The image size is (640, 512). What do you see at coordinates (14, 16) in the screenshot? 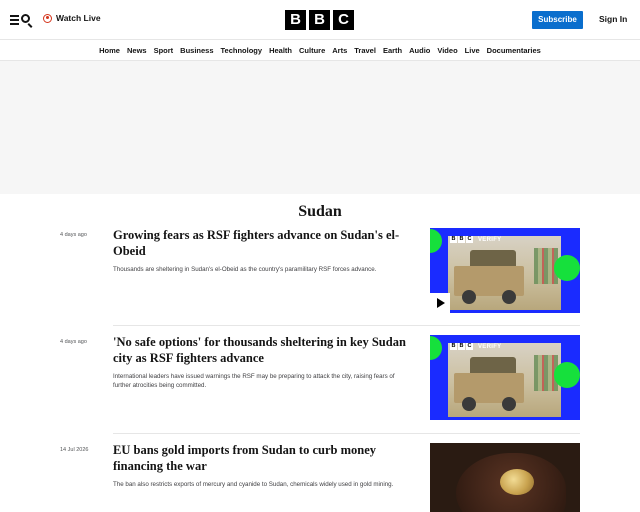
I see `menu-icon` at bounding box center [14, 16].